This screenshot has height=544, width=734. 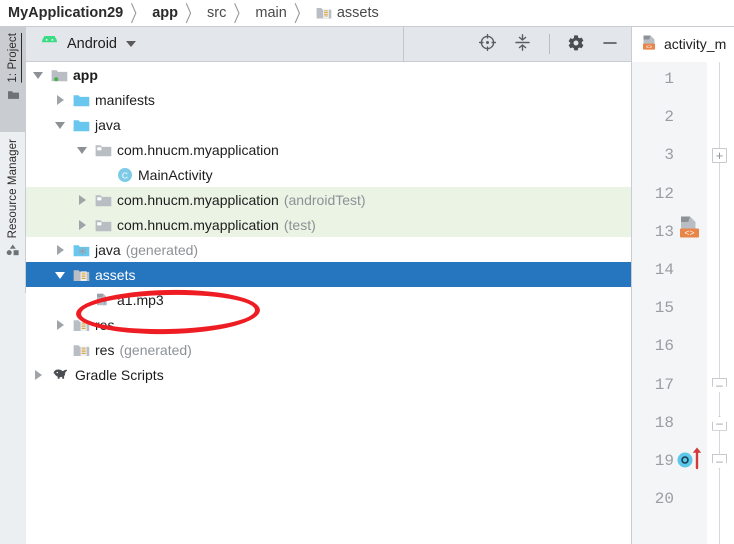 What do you see at coordinates (328, 324) in the screenshot?
I see `tree-row: res` at bounding box center [328, 324].